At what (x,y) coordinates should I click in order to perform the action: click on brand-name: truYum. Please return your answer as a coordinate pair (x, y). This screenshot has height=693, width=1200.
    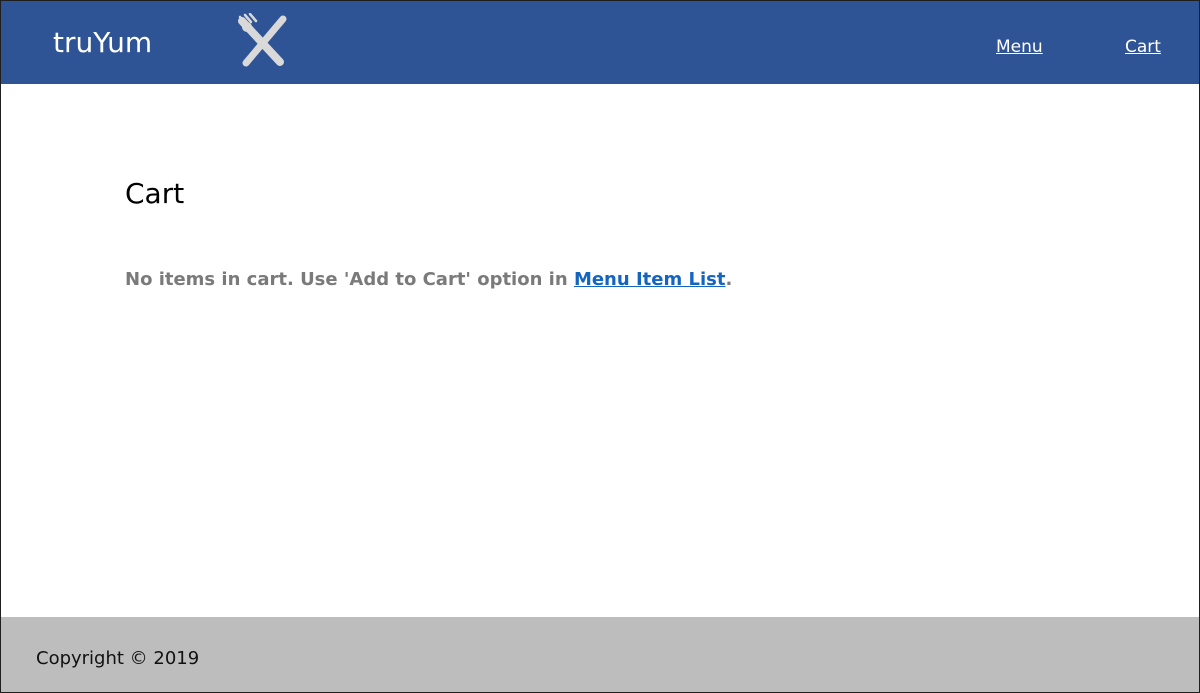
    Looking at the image, I should click on (102, 43).